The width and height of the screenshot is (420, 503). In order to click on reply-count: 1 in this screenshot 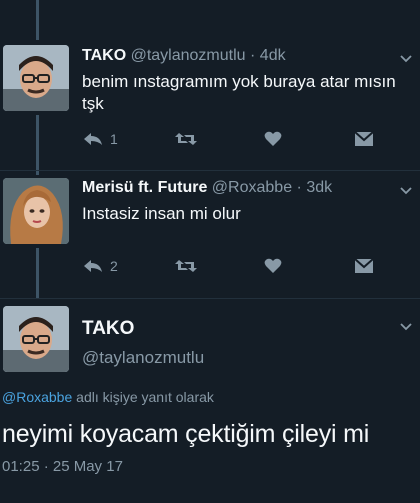, I will do `click(114, 139)`.